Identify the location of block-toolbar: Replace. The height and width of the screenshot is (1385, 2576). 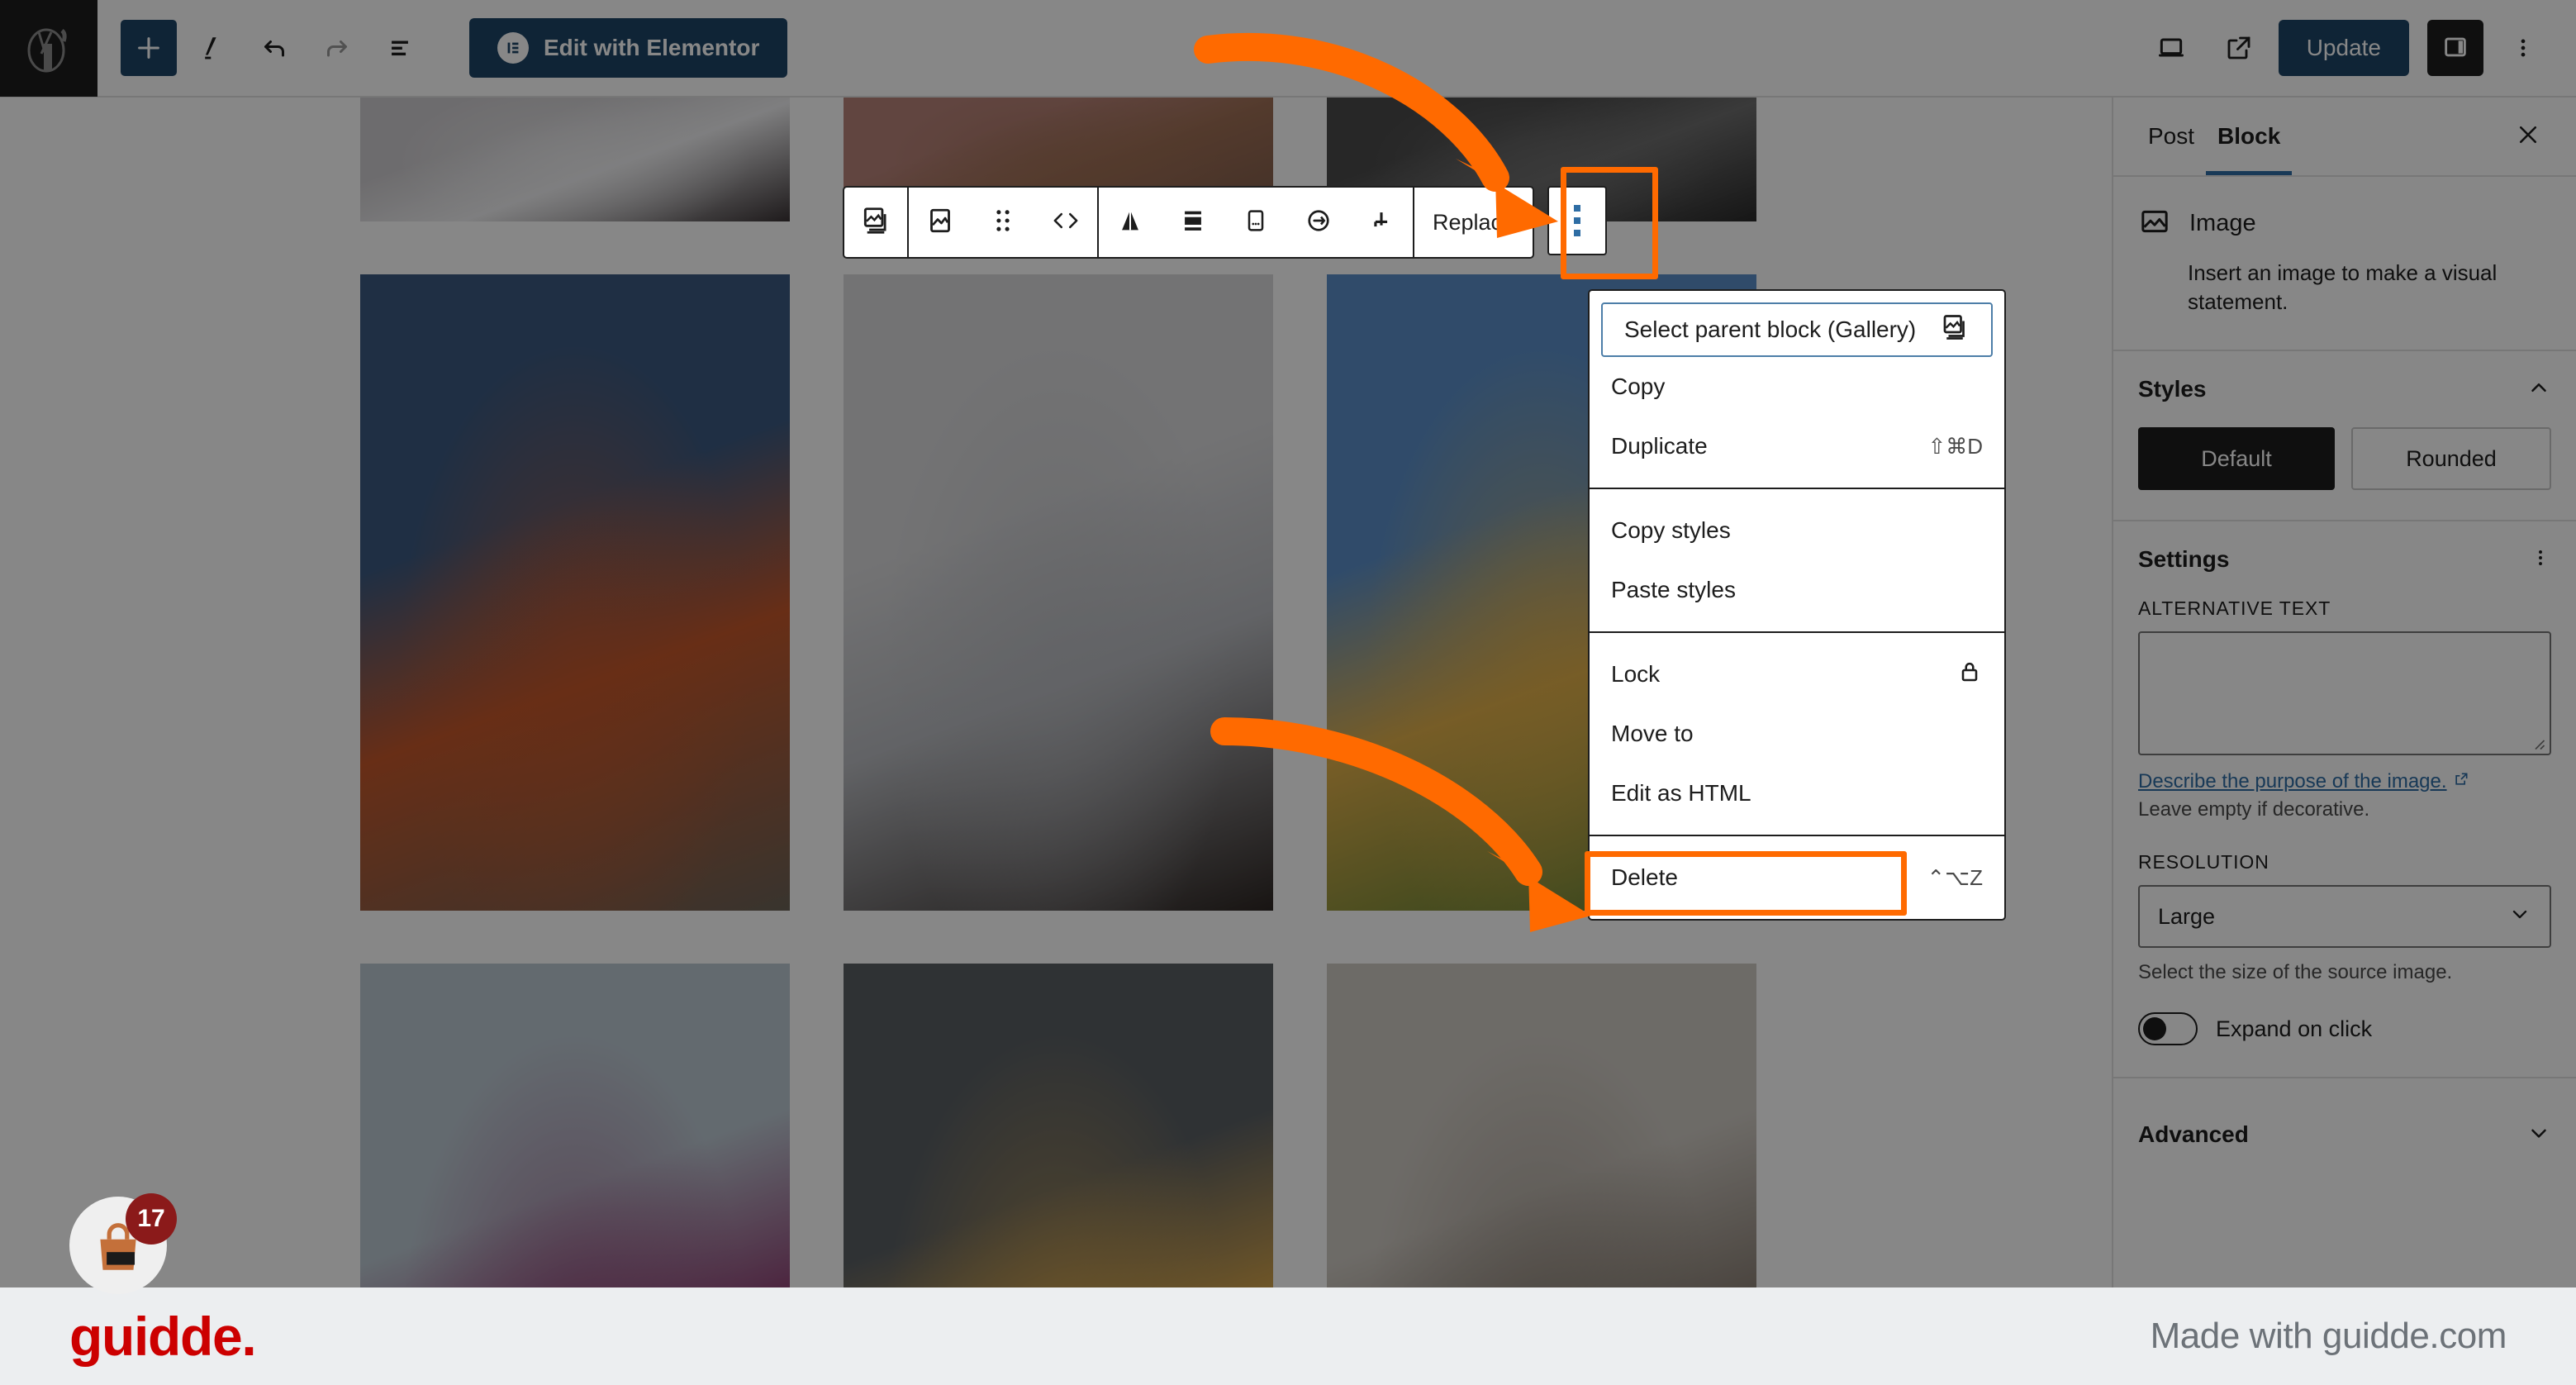
(1225, 223).